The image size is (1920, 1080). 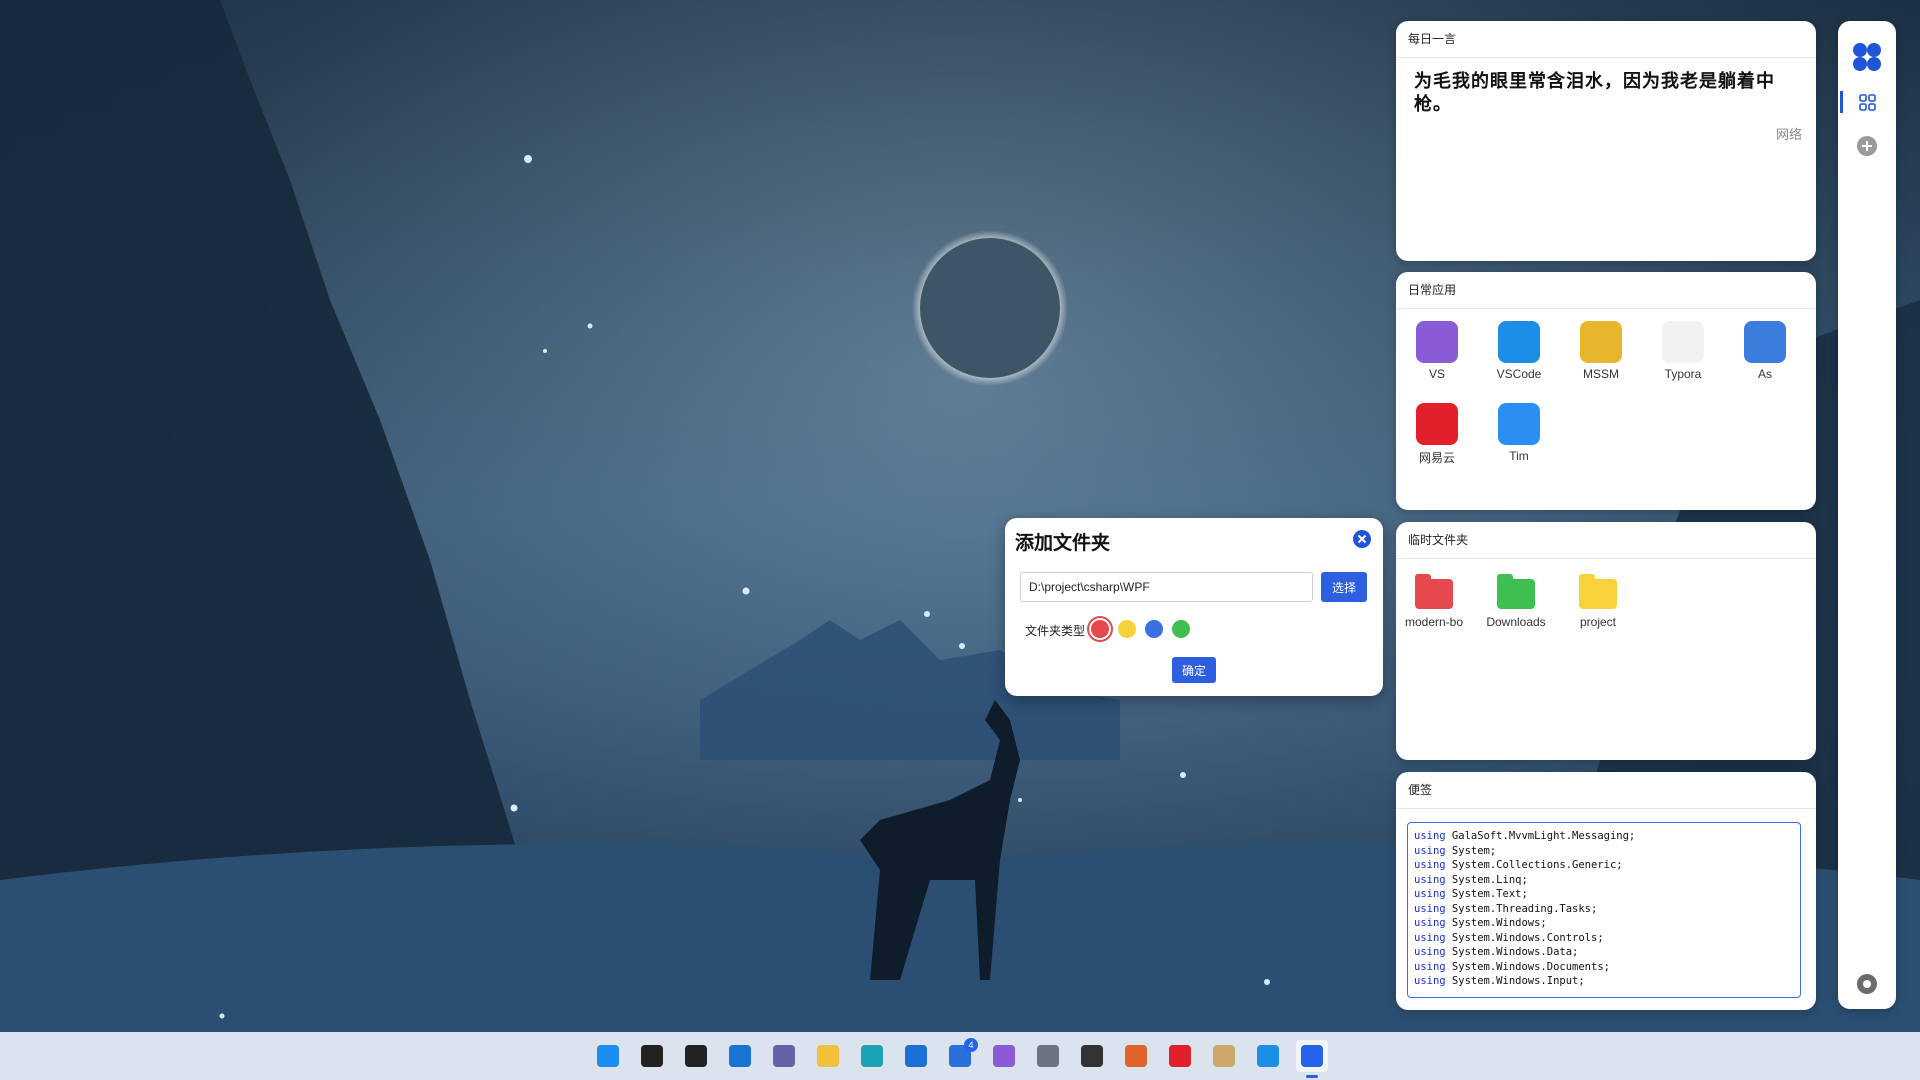 I want to click on code-text: System.Text;, so click(x=1486, y=894).